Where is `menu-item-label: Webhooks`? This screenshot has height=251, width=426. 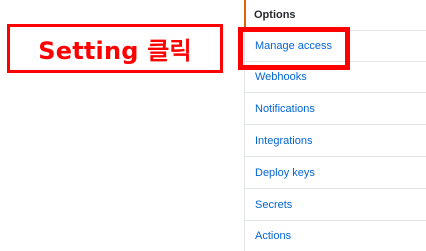 menu-item-label: Webhooks is located at coordinates (281, 77).